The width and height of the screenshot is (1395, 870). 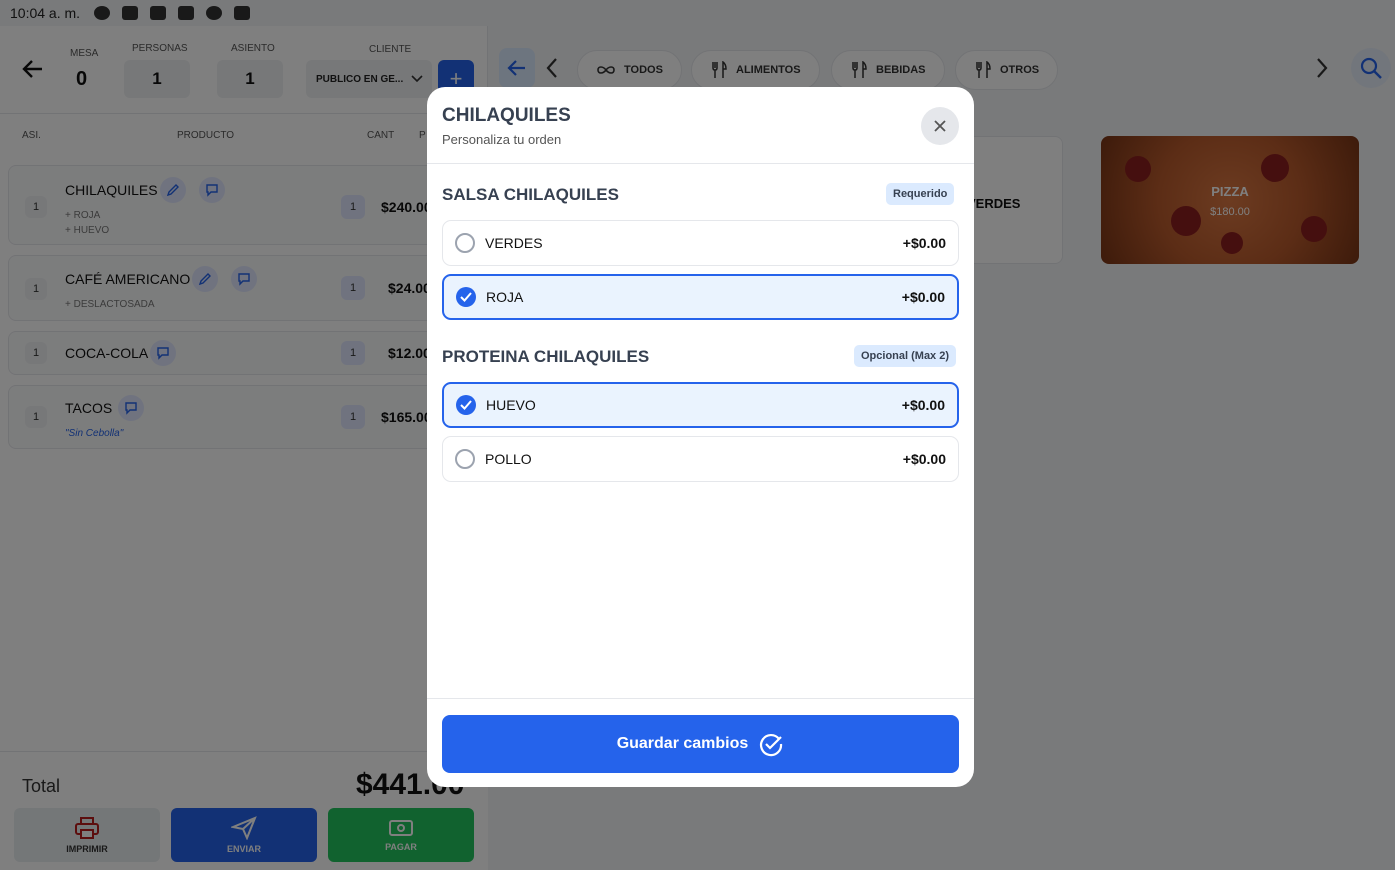 I want to click on option-verdes: VERDES +$0.00, so click(x=700, y=243).